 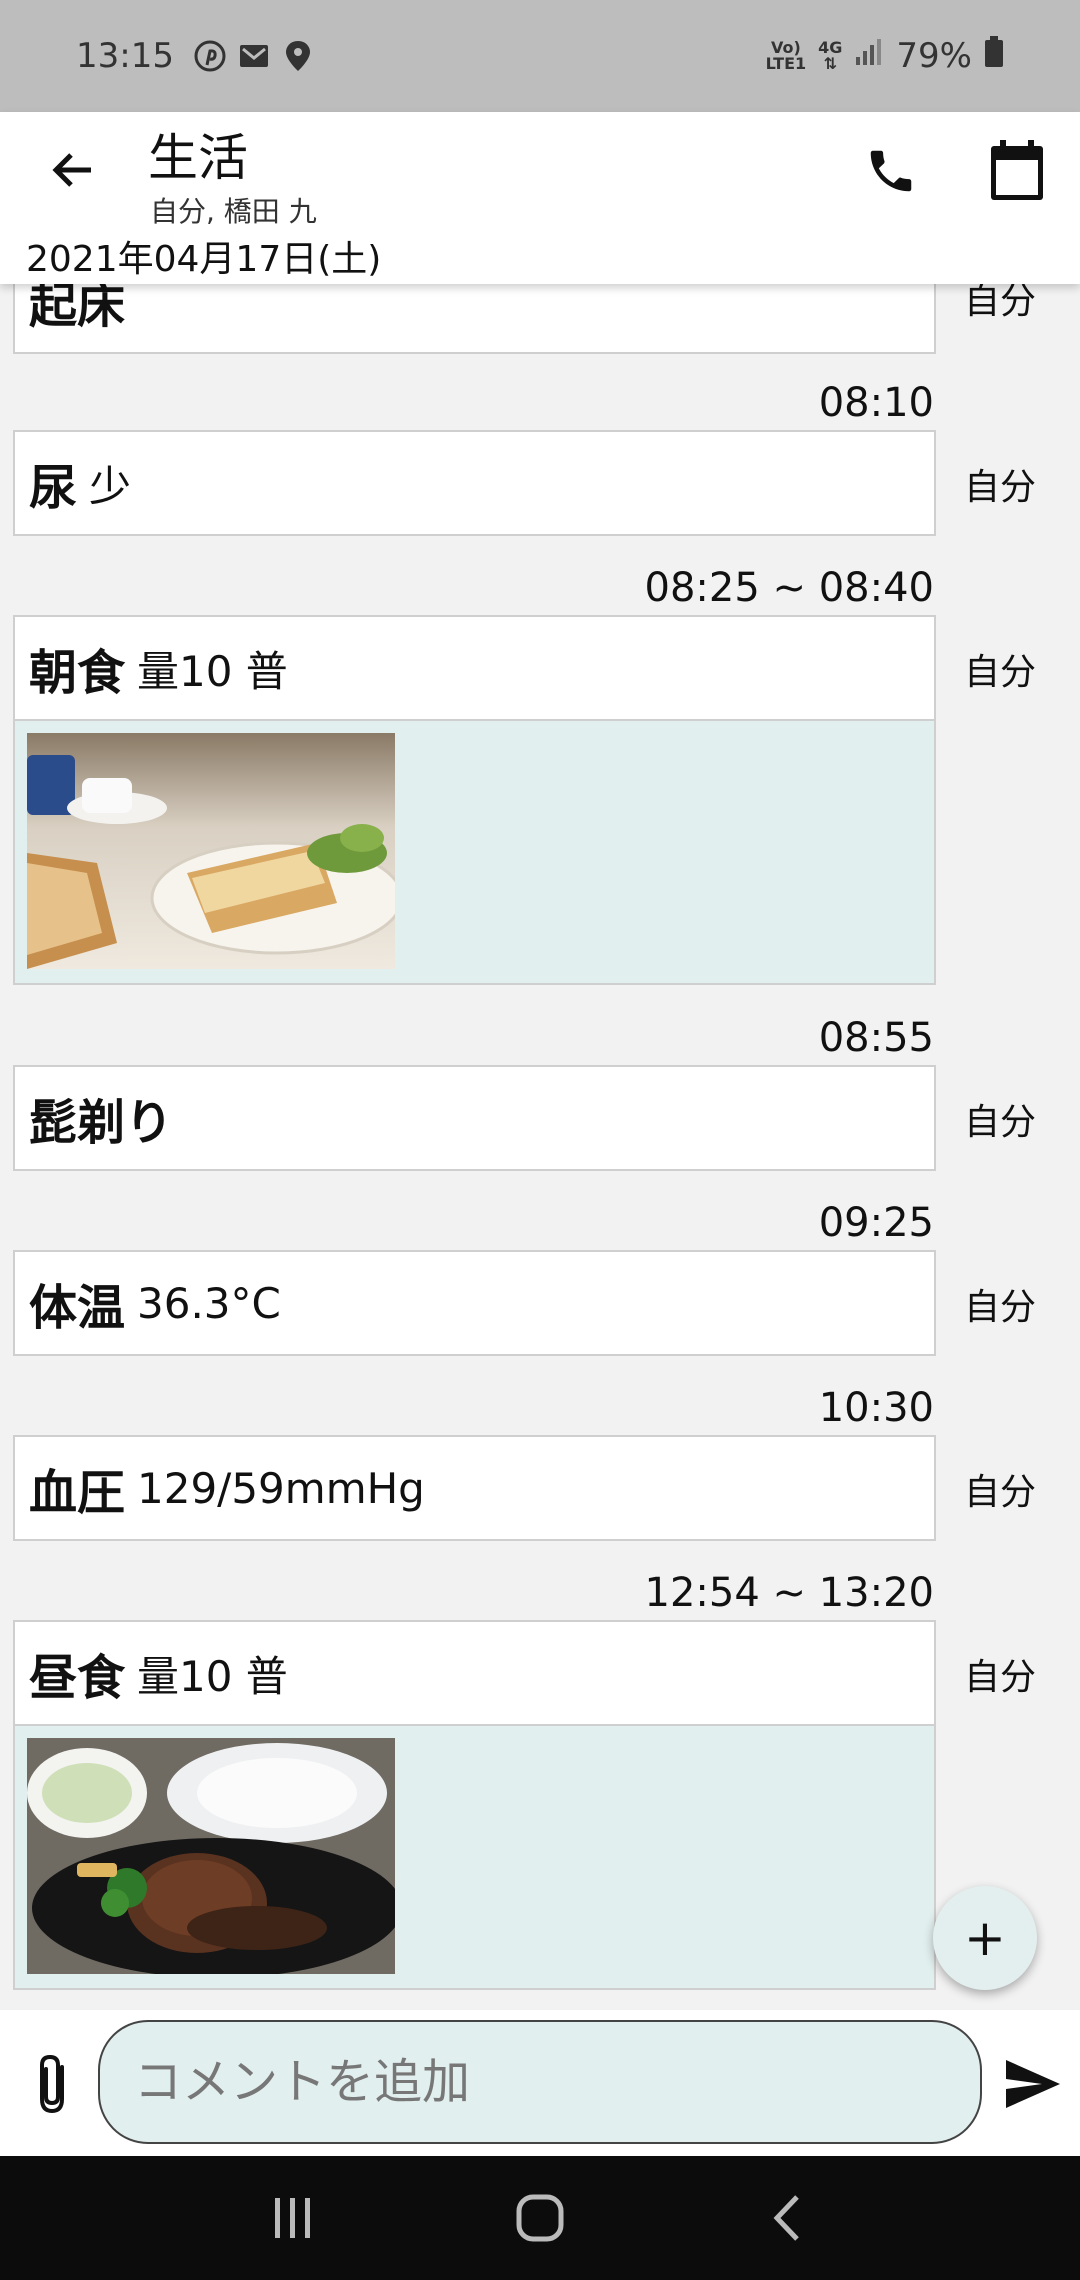 What do you see at coordinates (233, 211) in the screenshot?
I see `page-subtitle: 自分, 橋田 九` at bounding box center [233, 211].